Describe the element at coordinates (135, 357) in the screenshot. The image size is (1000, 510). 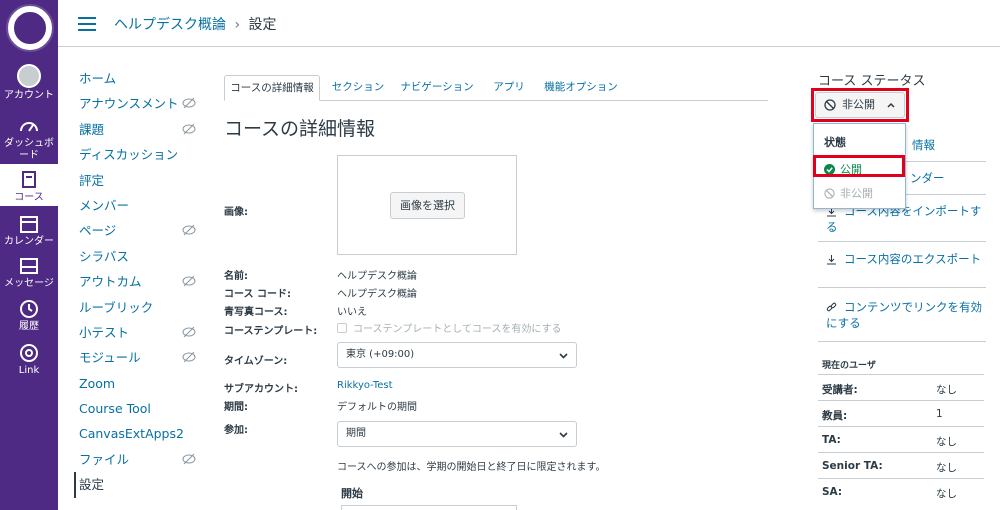
I see `course-nav-item: モジュール` at that location.